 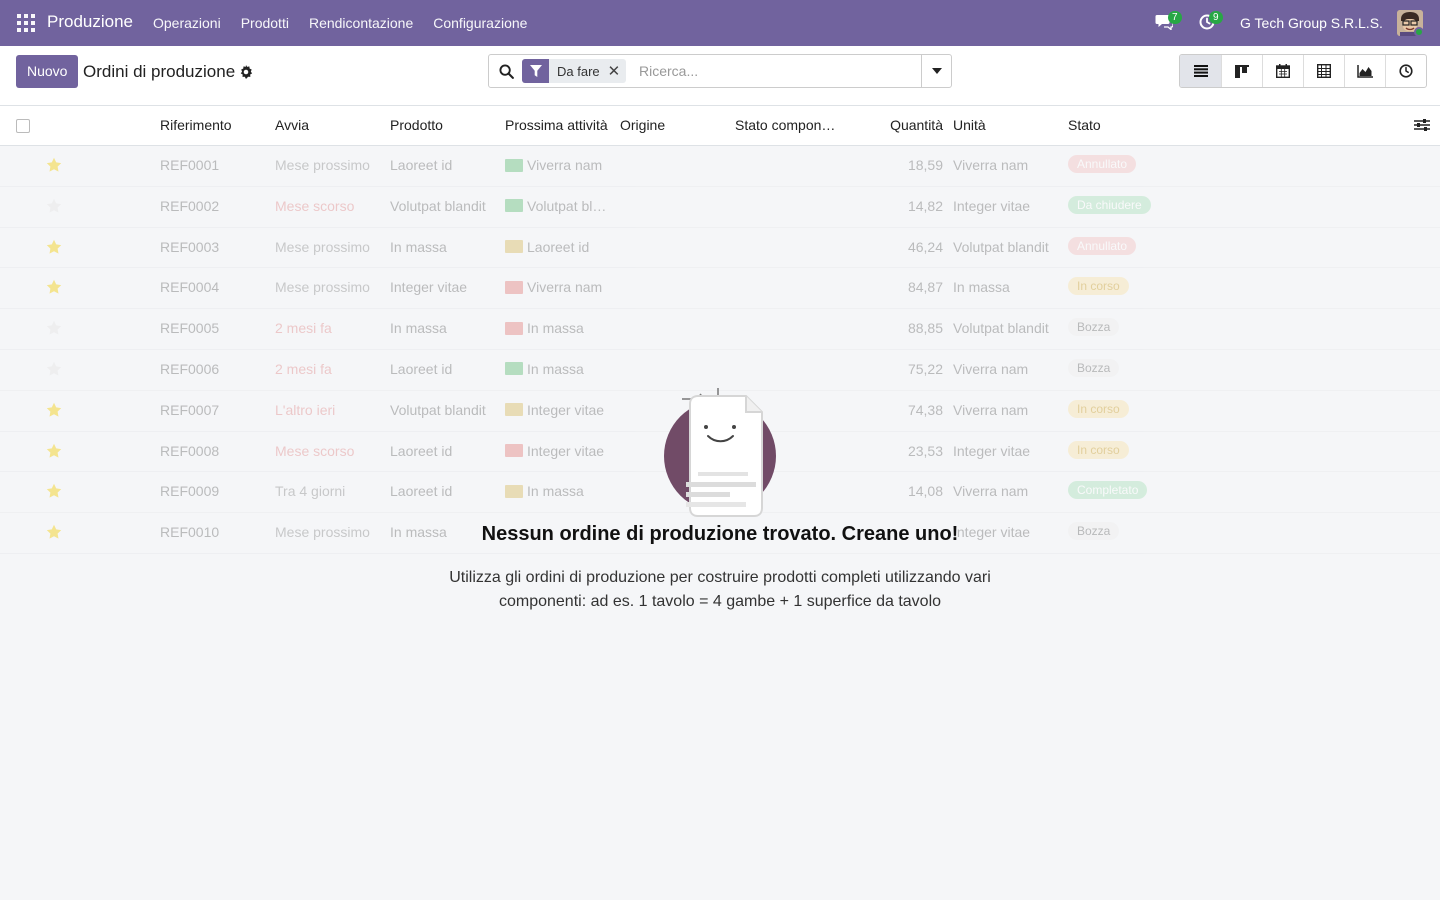 I want to click on search-icon, so click(x=506, y=71).